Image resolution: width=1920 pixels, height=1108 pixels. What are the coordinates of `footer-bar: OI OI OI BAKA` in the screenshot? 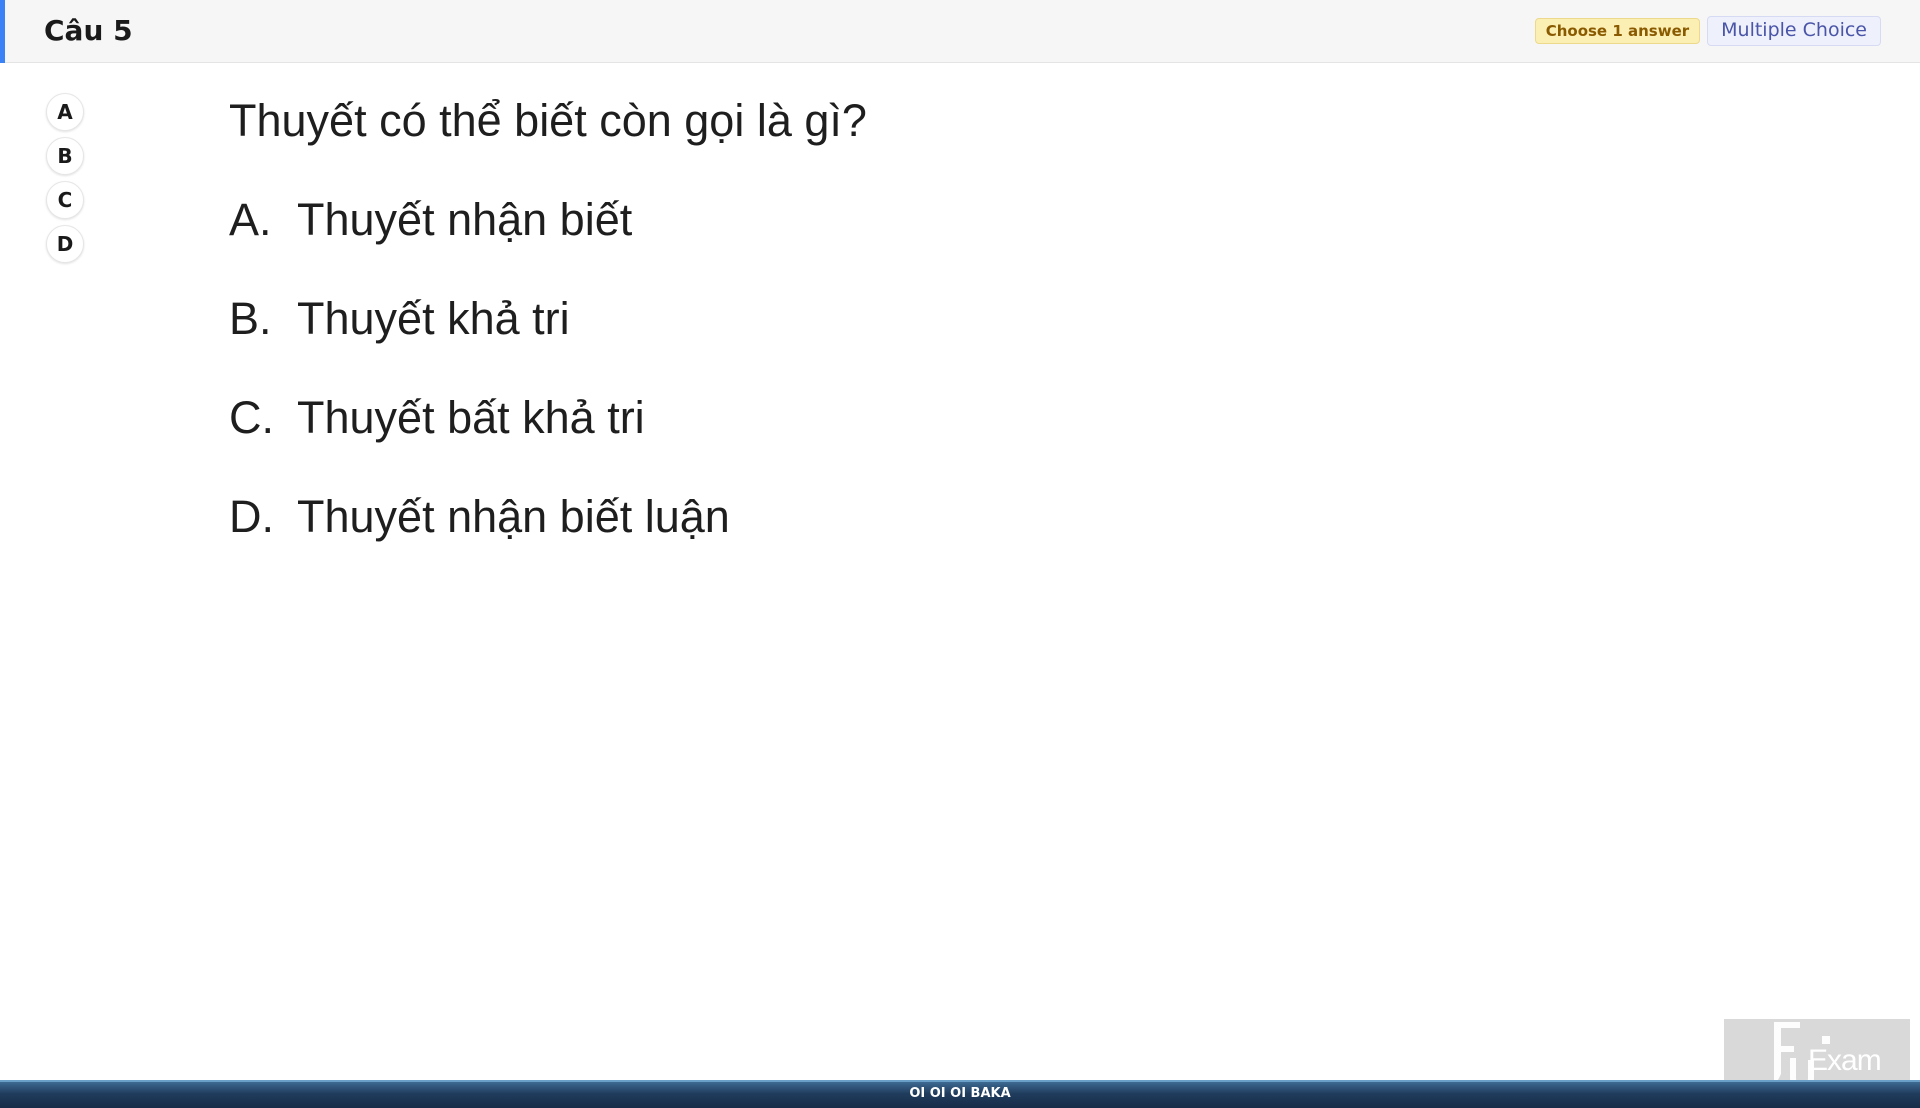 It's located at (960, 1094).